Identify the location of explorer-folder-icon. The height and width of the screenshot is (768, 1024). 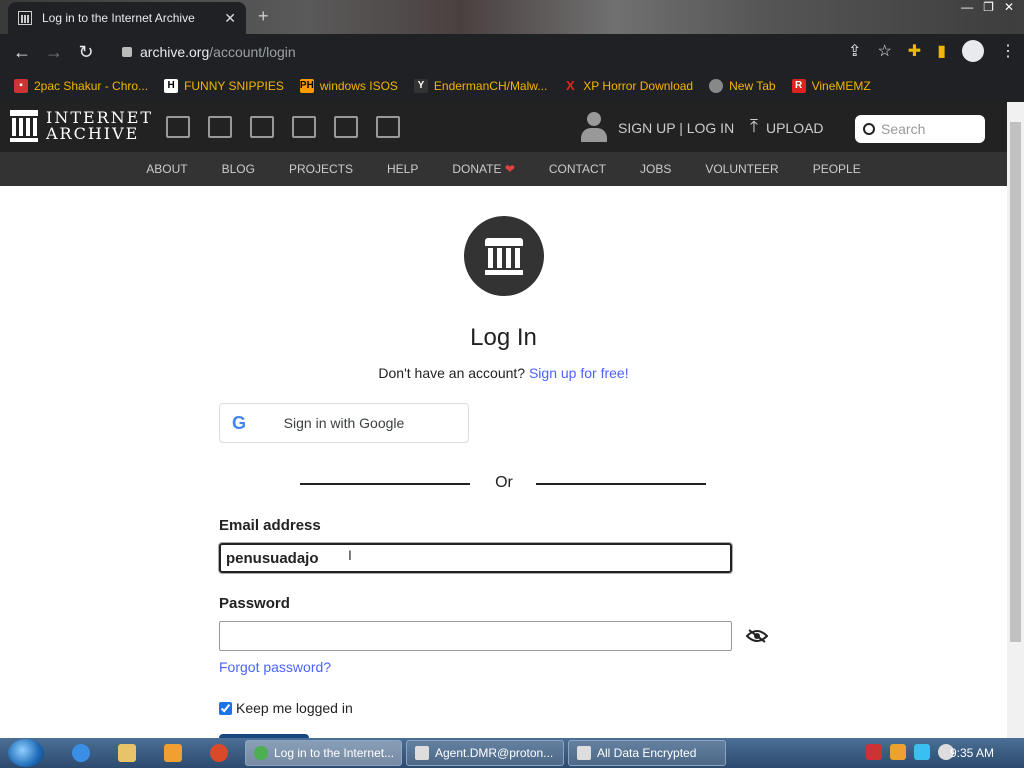
(127, 753).